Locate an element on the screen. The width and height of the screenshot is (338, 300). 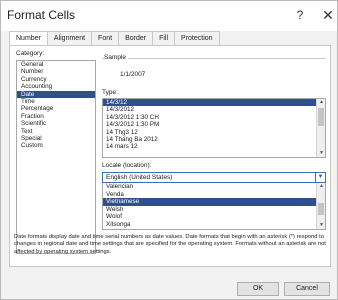
category-item-scientific: Scientific is located at coordinates (56, 123).